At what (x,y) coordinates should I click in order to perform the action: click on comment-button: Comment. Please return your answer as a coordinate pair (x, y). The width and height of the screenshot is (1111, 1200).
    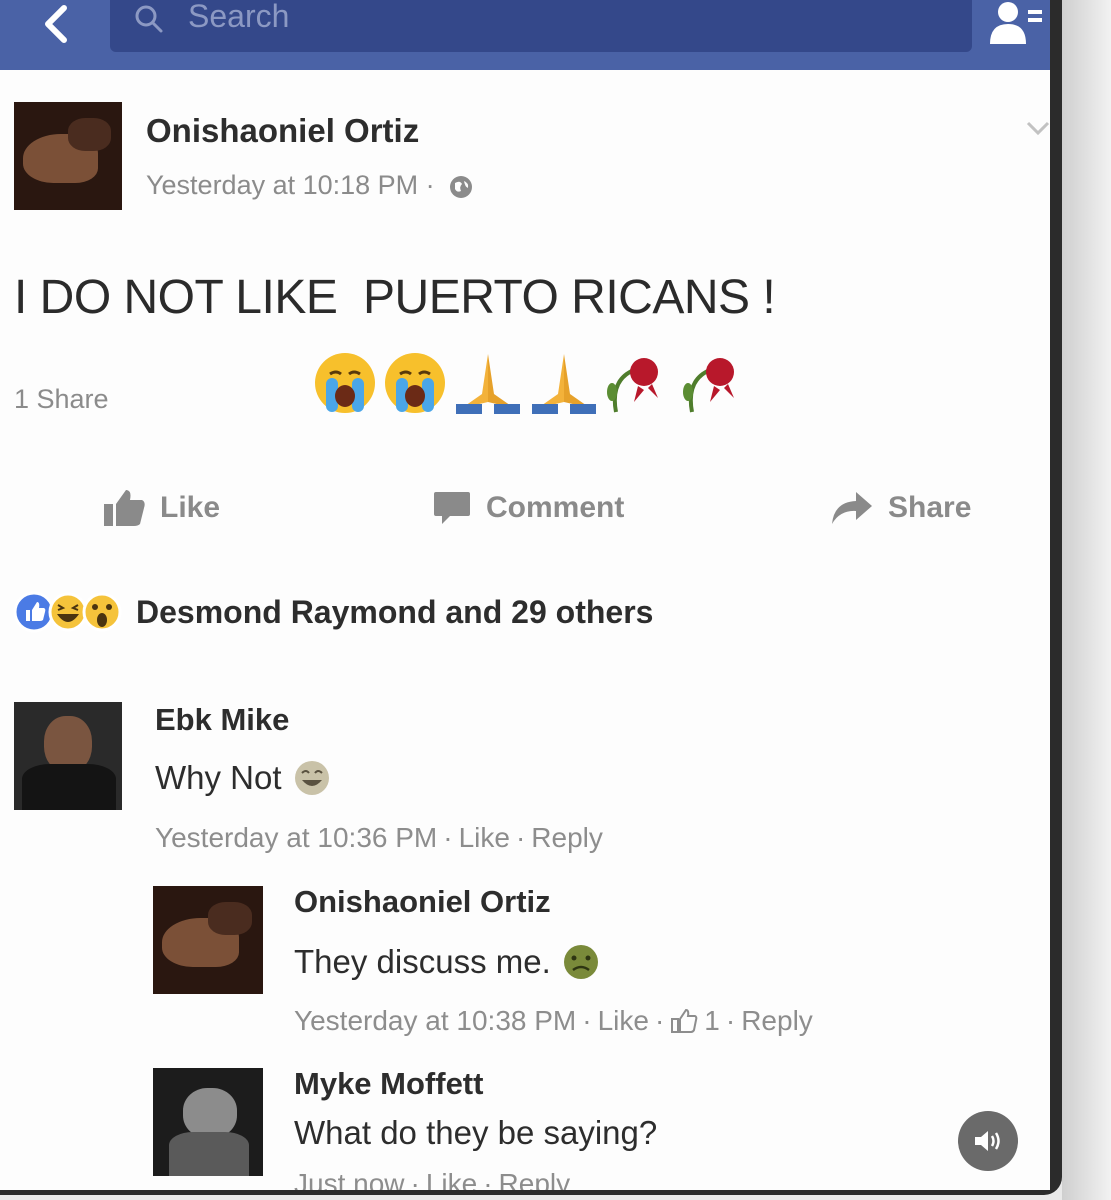
    Looking at the image, I should click on (528, 508).